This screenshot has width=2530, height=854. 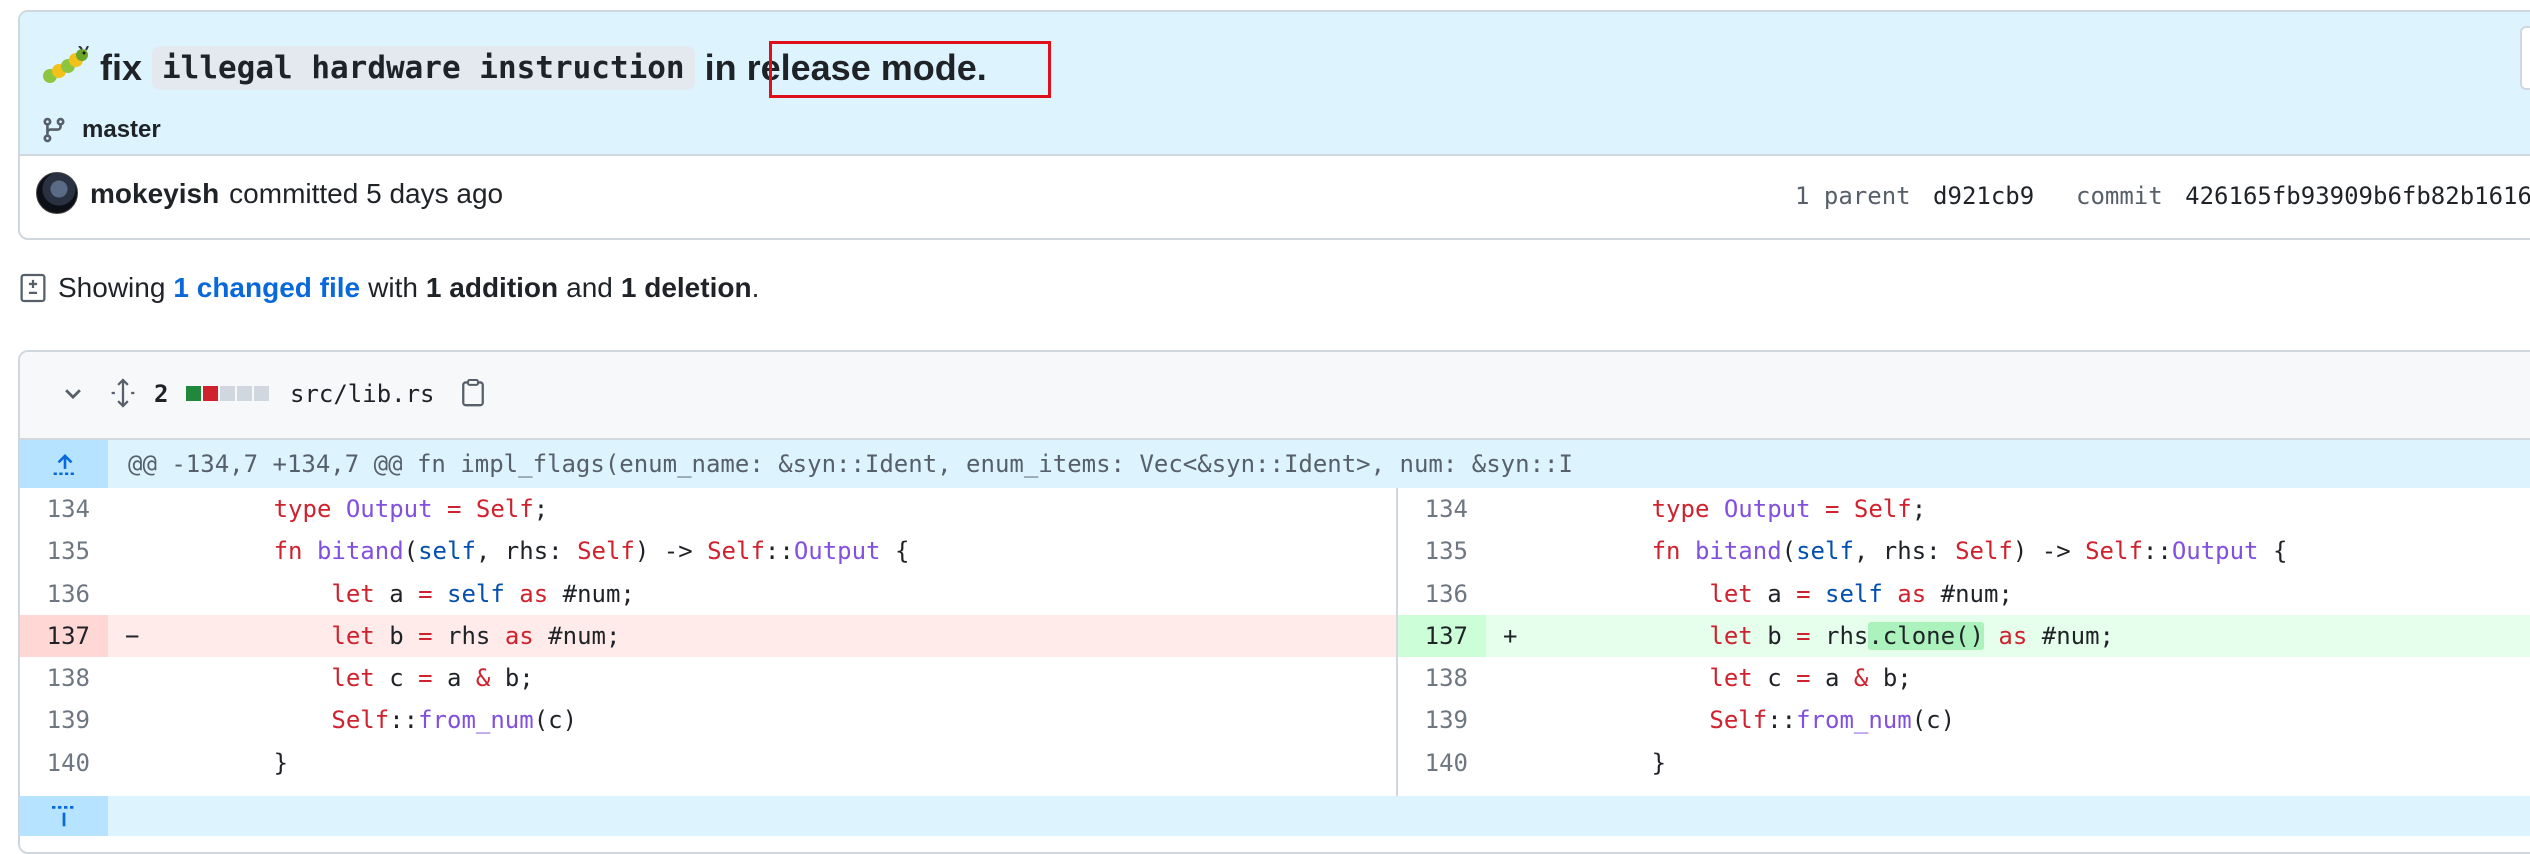 I want to click on diffstat-del-block, so click(x=210, y=393).